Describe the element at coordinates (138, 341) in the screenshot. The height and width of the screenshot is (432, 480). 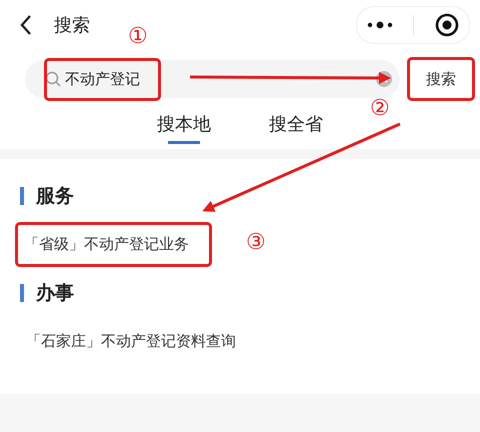
I see `result-item: 「石家庄」不动产登记资料查询` at that location.